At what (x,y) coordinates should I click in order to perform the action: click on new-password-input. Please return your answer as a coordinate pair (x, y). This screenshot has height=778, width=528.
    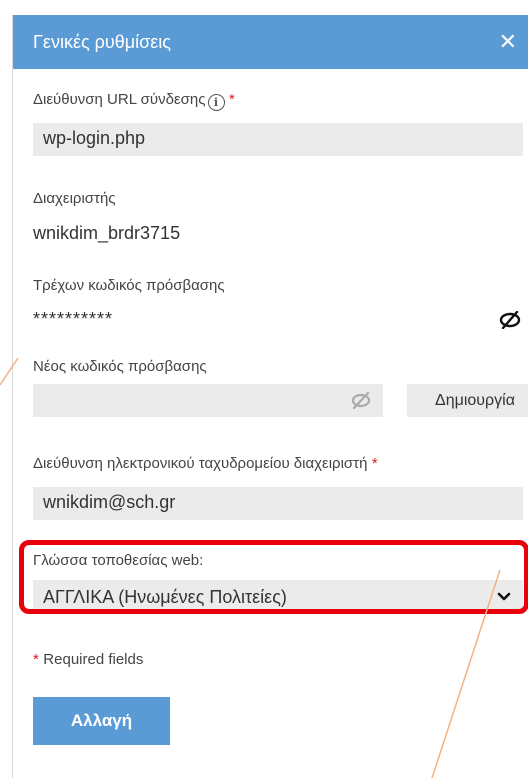
    Looking at the image, I should click on (208, 400).